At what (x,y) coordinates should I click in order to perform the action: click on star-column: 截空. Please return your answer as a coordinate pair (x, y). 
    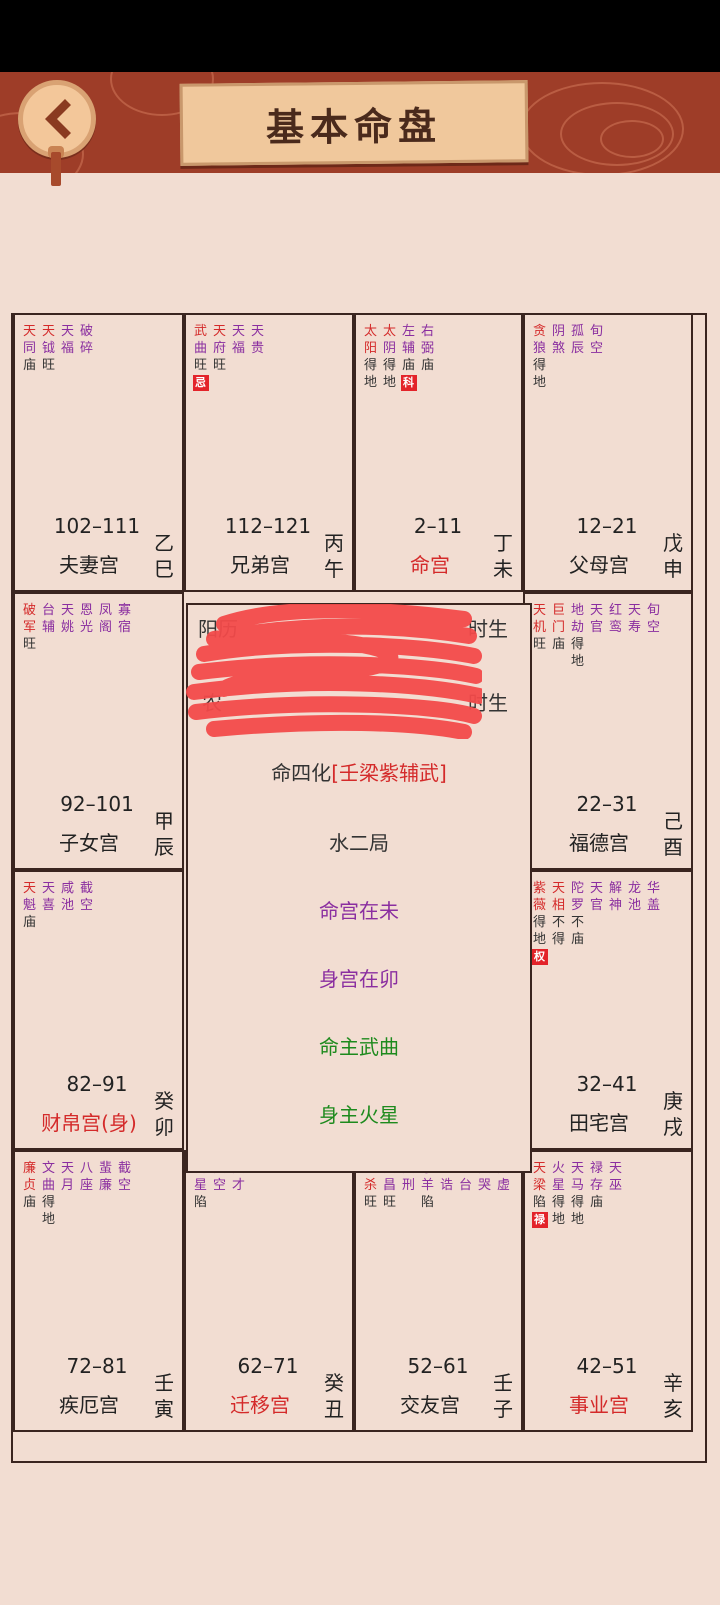
    Looking at the image, I should click on (86, 905).